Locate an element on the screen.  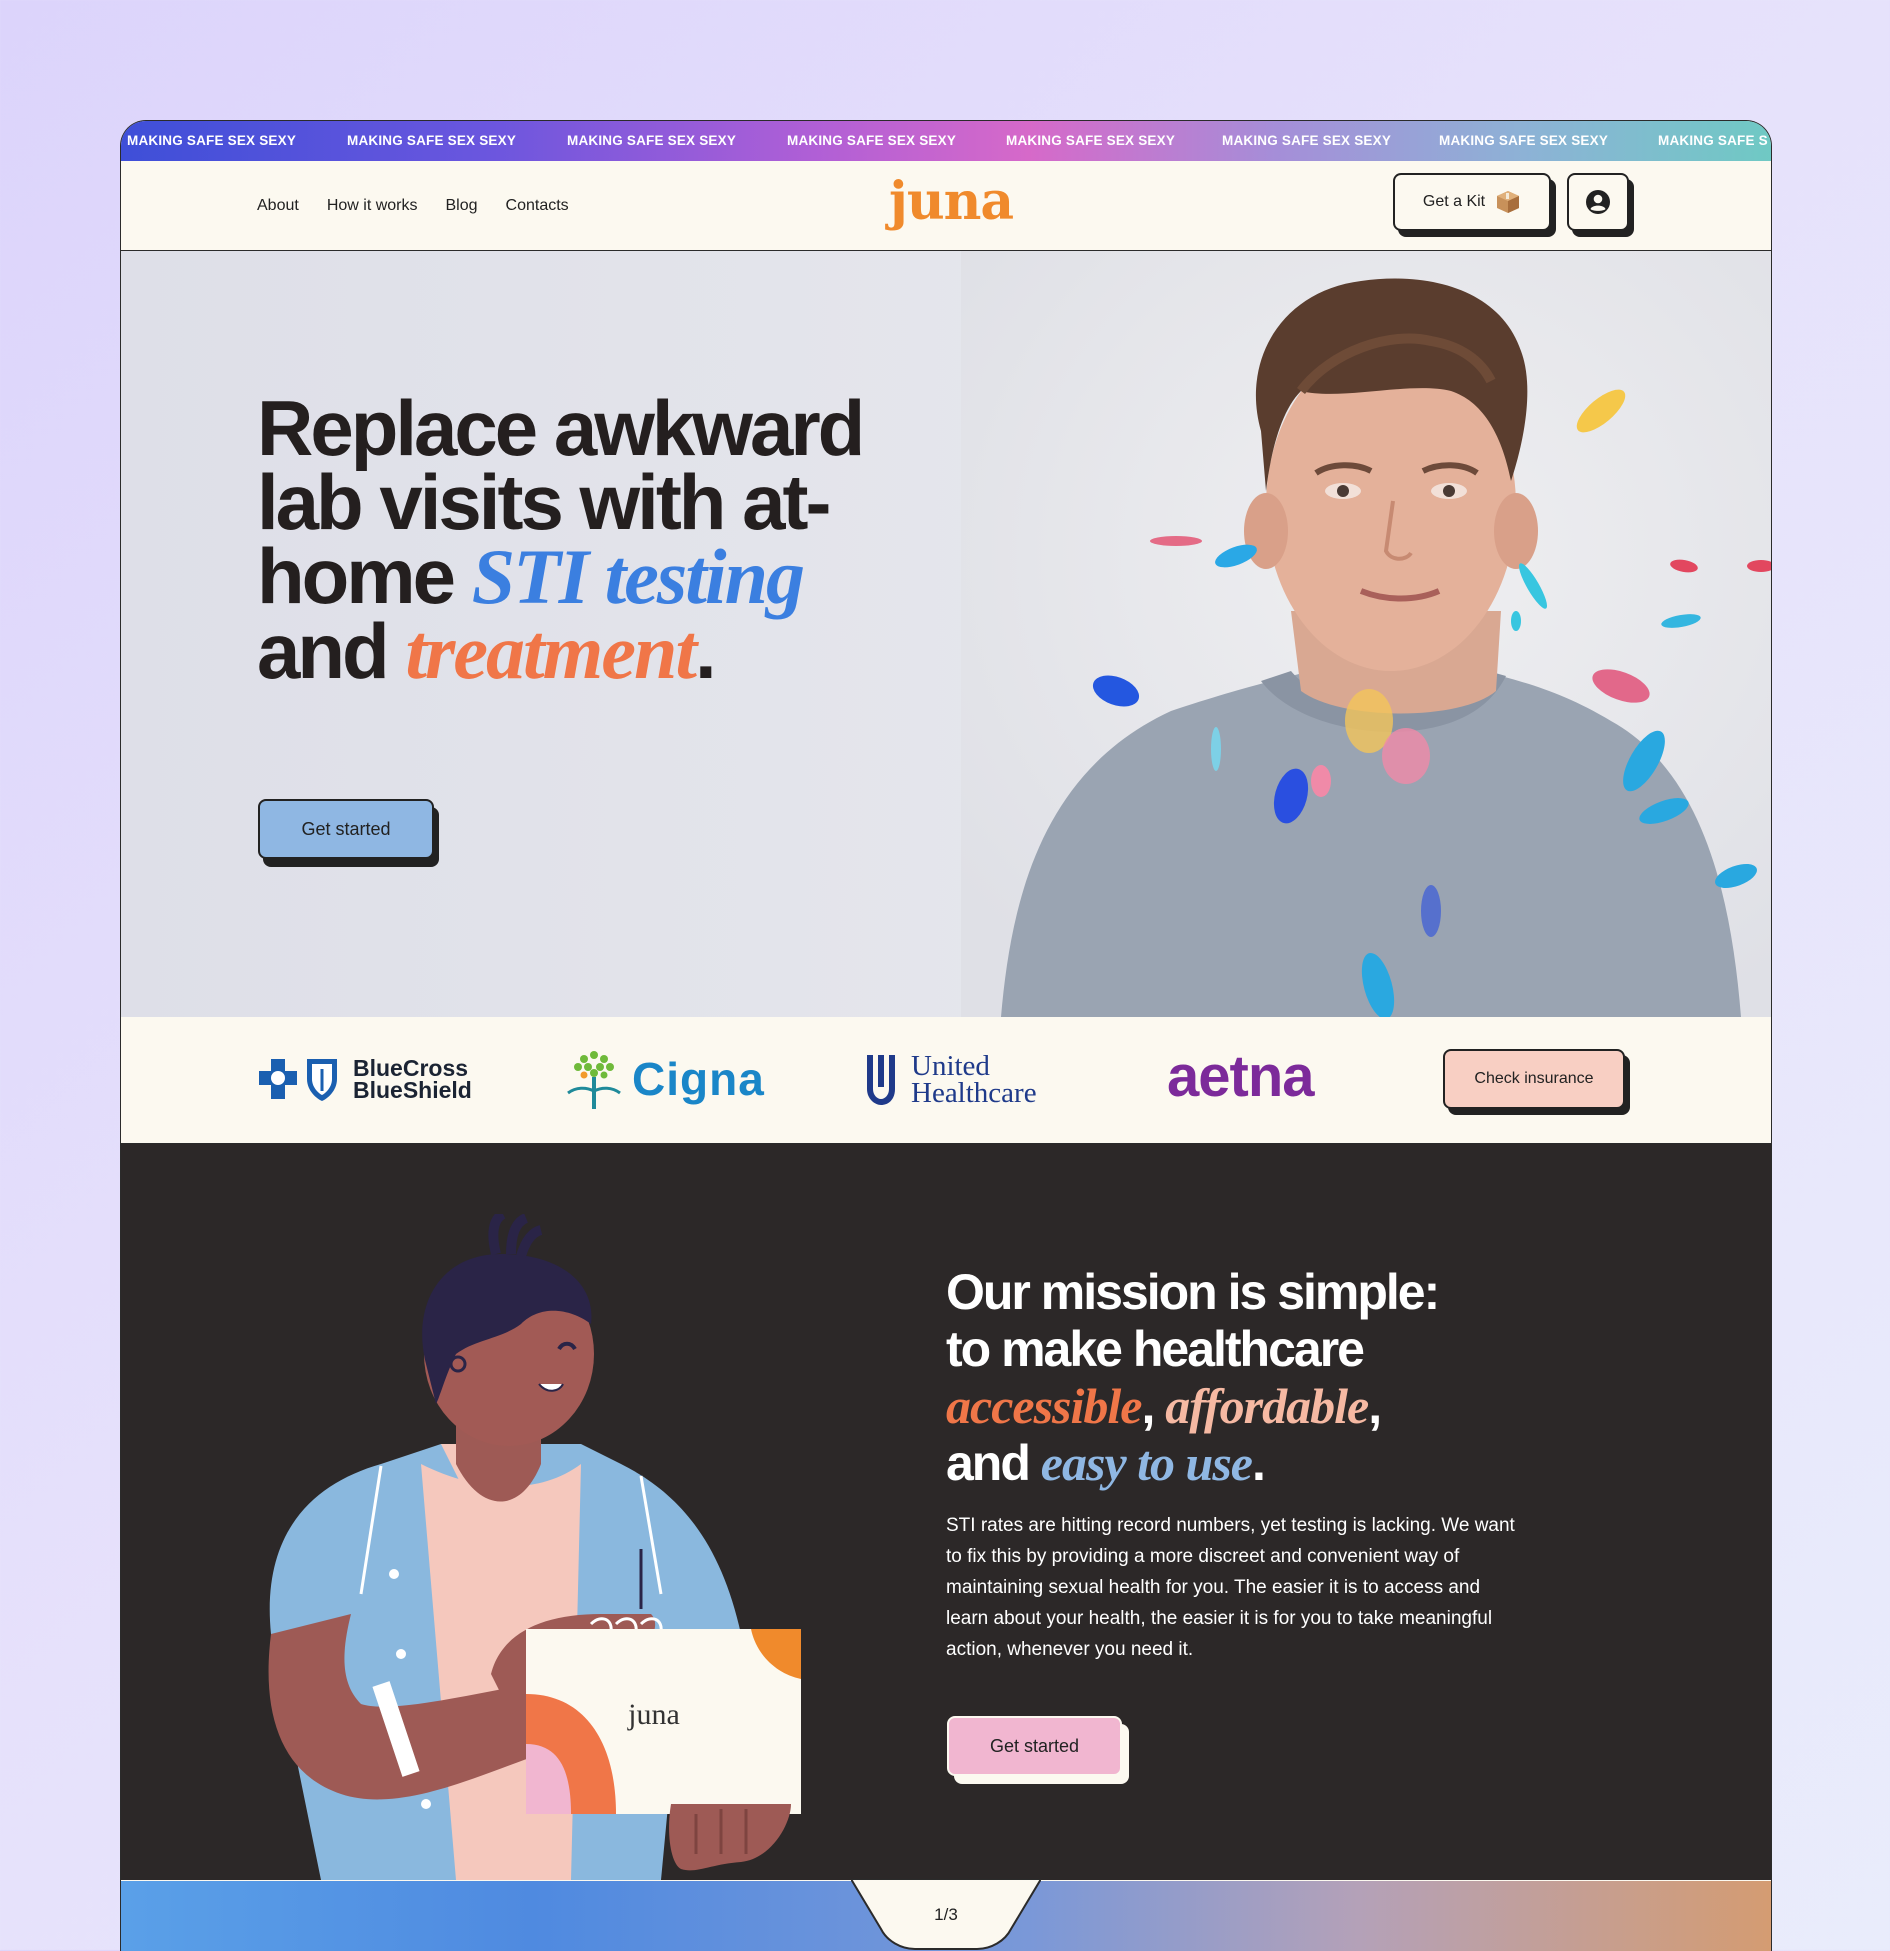
hero-get-started-button: Get started is located at coordinates (346, 829).